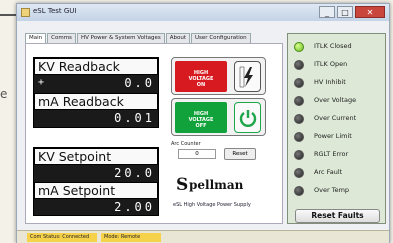  What do you see at coordinates (331, 154) in the screenshot?
I see `status-label: RGLT Error` at bounding box center [331, 154].